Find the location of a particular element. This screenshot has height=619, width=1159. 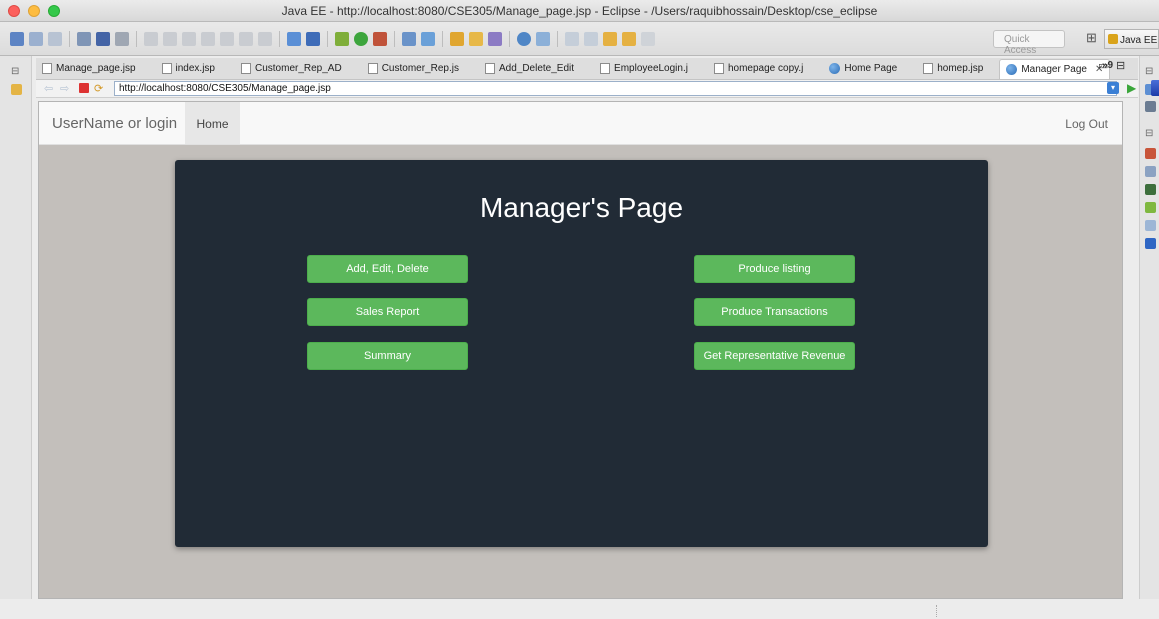

tab-customer-rep-ad: Customer_Rep_AD is located at coordinates (291, 69).